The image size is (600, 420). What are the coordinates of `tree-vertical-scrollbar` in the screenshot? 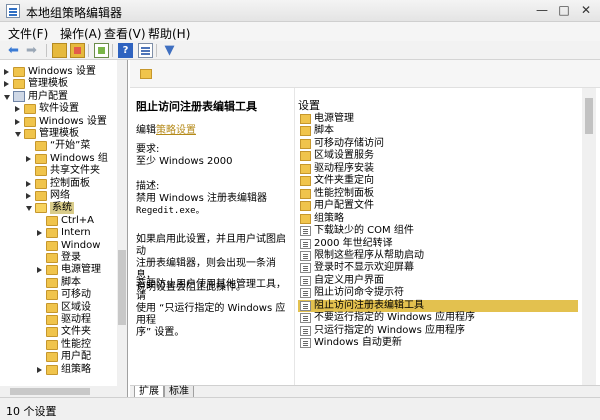 It's located at (122, 228).